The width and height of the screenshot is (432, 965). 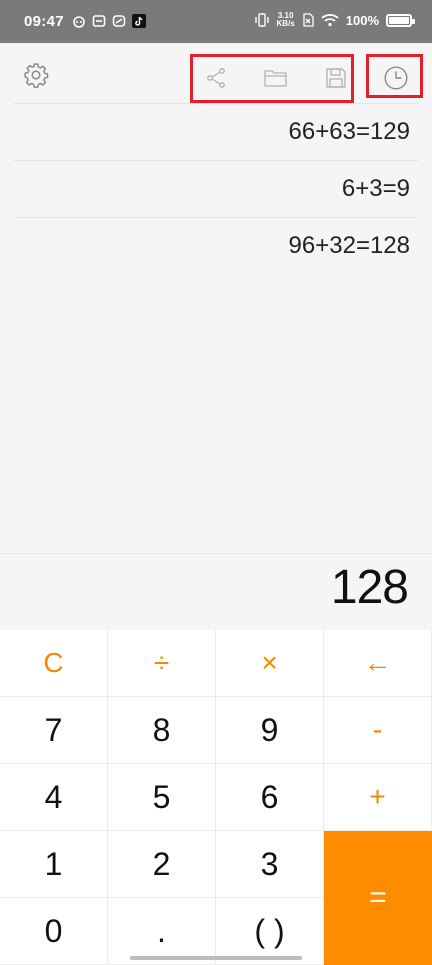 I want to click on gear-icon, so click(x=36, y=75).